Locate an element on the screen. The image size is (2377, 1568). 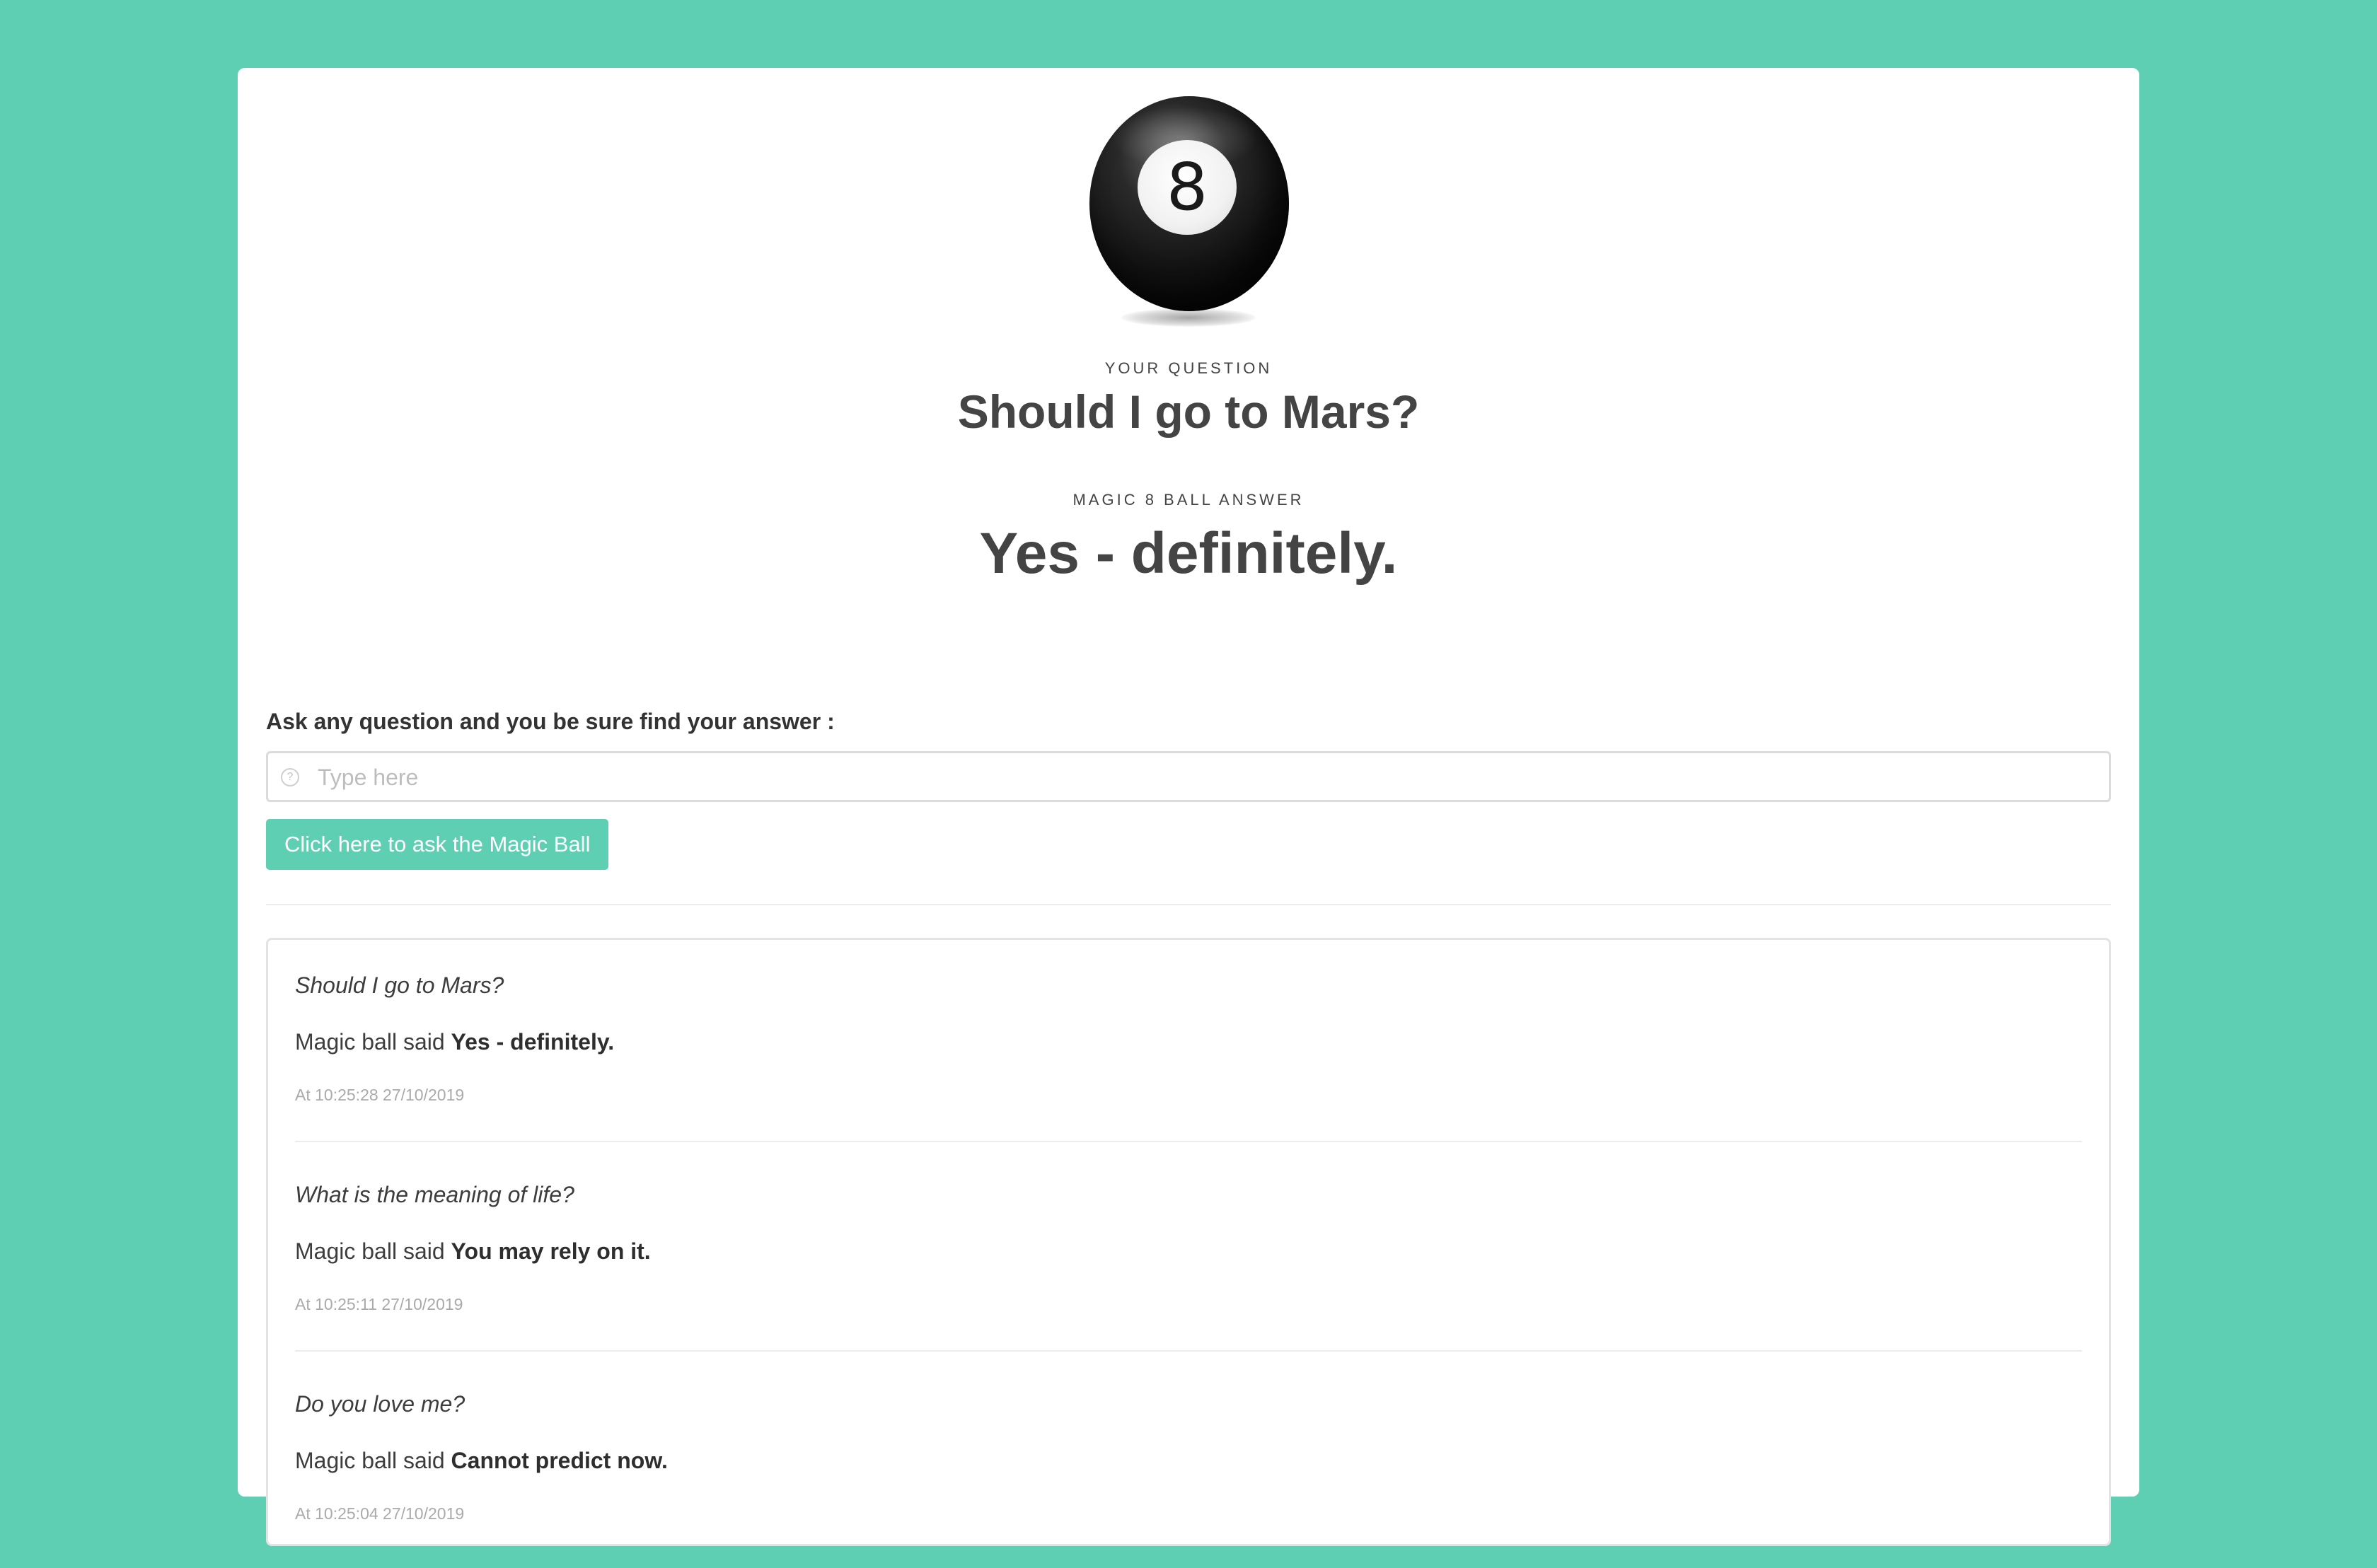
history-timestamp: At 10:25:28 27/10/2019 is located at coordinates (380, 1095).